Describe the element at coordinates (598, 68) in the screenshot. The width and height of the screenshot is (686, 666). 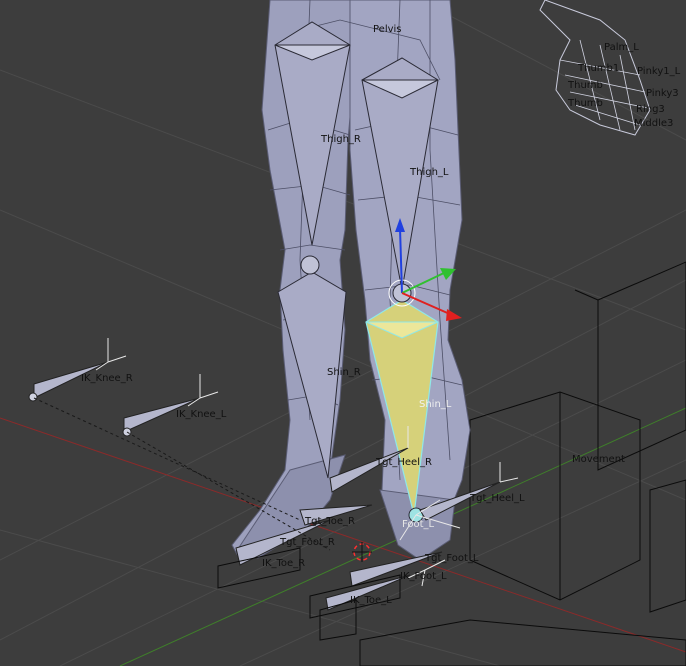
I see `label-thumb1: Thumb1` at that location.